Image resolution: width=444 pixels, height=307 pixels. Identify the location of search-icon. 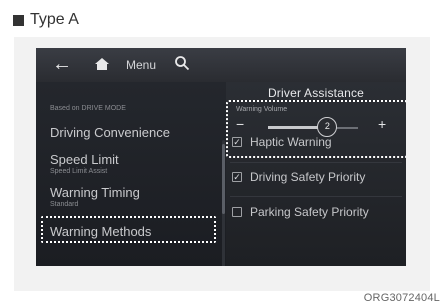
(182, 63).